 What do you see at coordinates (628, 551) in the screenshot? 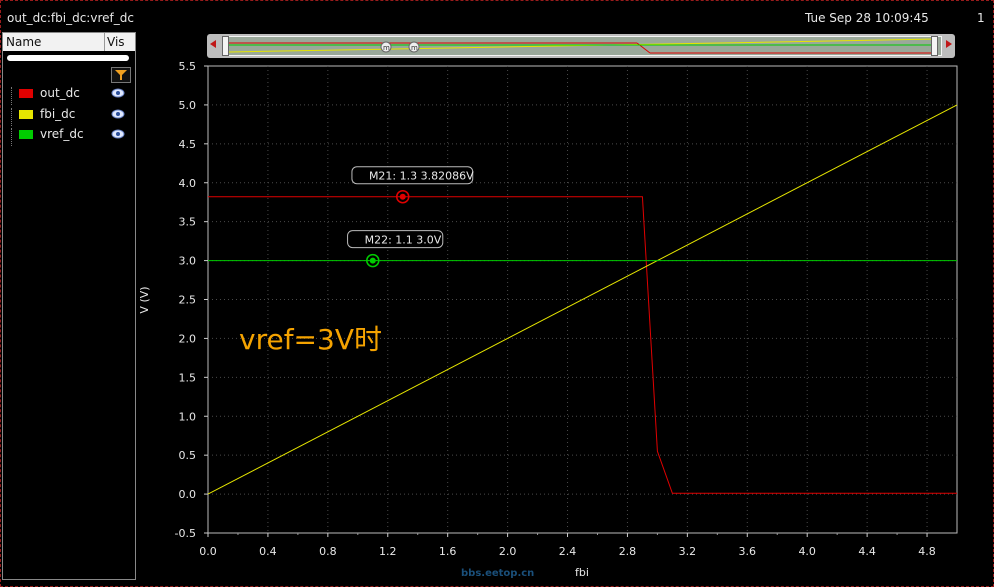
I see `x-tick-label: 2.8` at bounding box center [628, 551].